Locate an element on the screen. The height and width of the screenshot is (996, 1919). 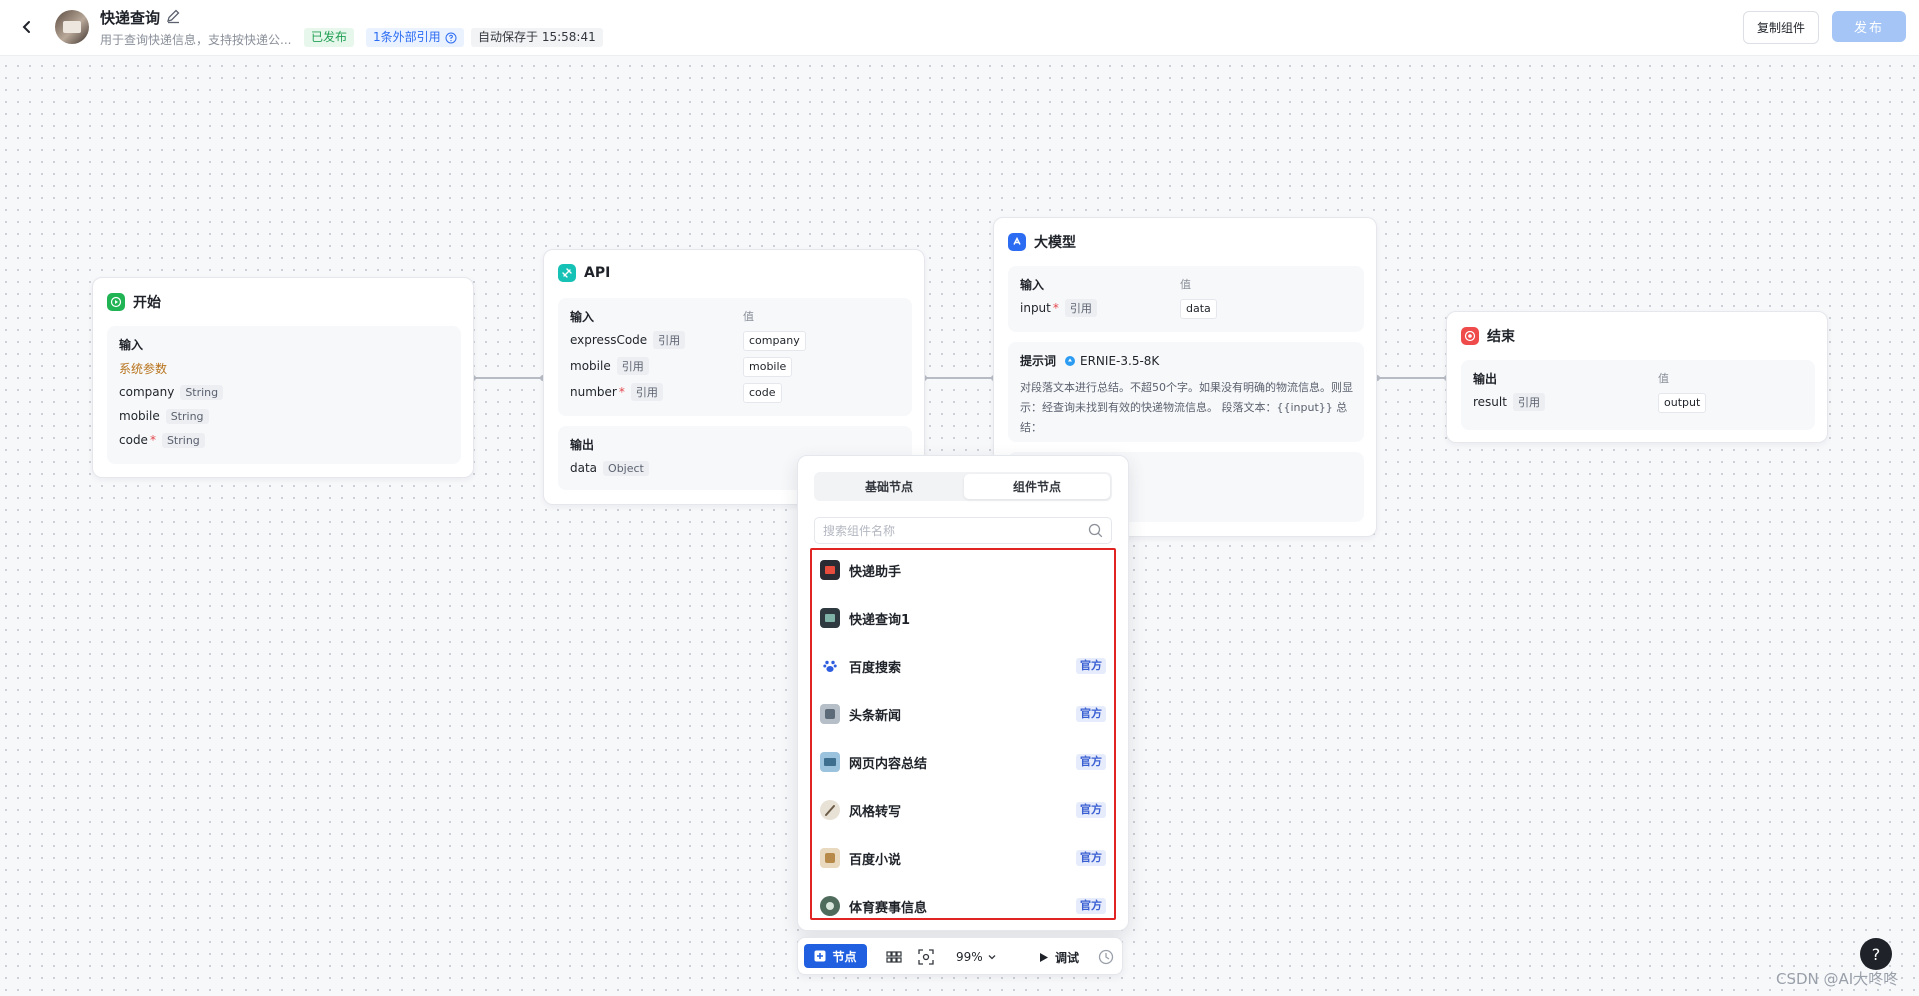
list-item: 风格转写 官方 is located at coordinates (963, 810).